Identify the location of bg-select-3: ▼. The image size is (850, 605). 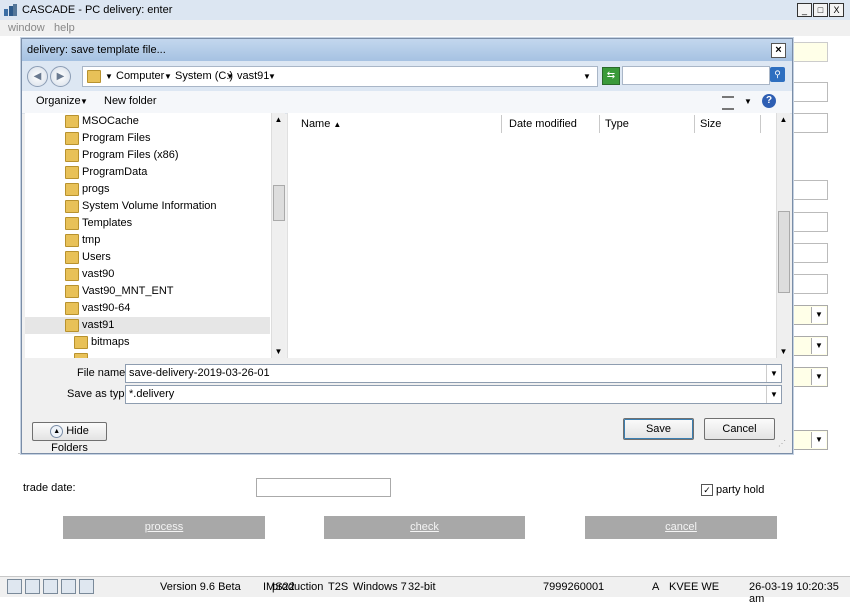
(810, 377).